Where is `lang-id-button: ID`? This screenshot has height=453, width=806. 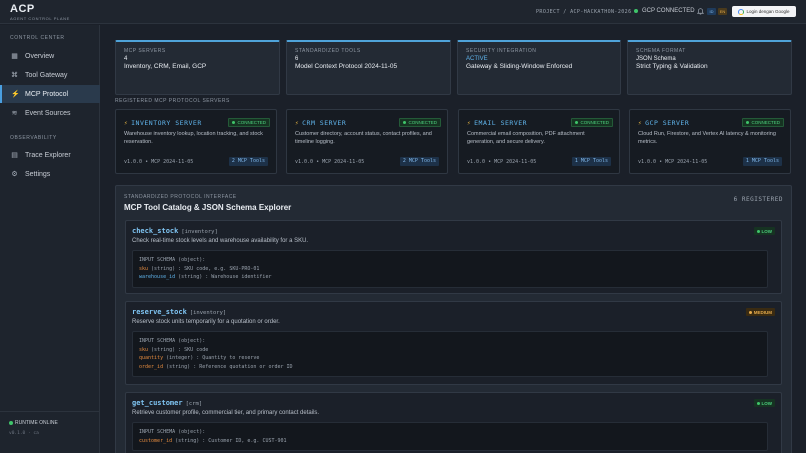
lang-id-button: ID is located at coordinates (711, 11).